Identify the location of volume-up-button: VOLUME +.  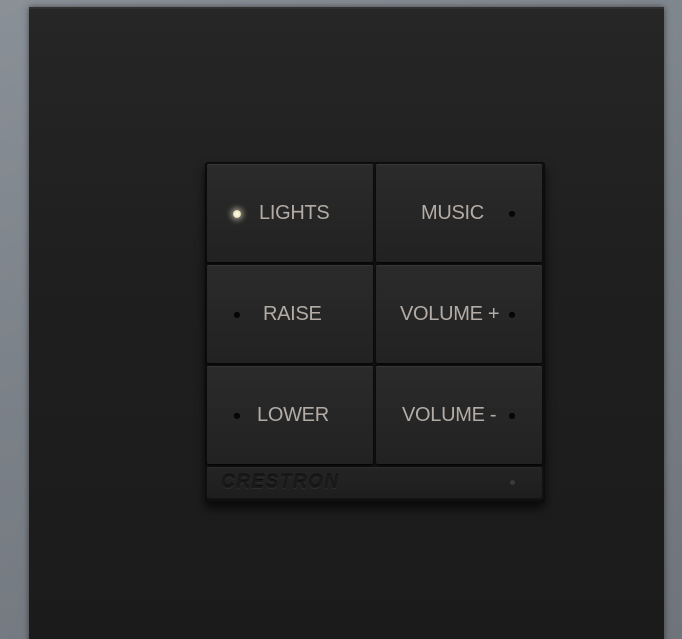
(459, 314).